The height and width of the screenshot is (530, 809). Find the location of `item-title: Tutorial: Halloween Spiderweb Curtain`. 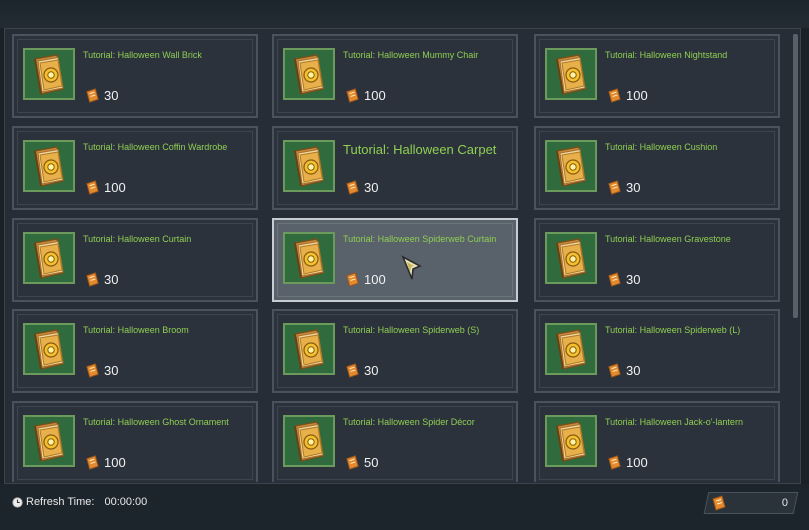

item-title: Tutorial: Halloween Spiderweb Curtain is located at coordinates (420, 239).